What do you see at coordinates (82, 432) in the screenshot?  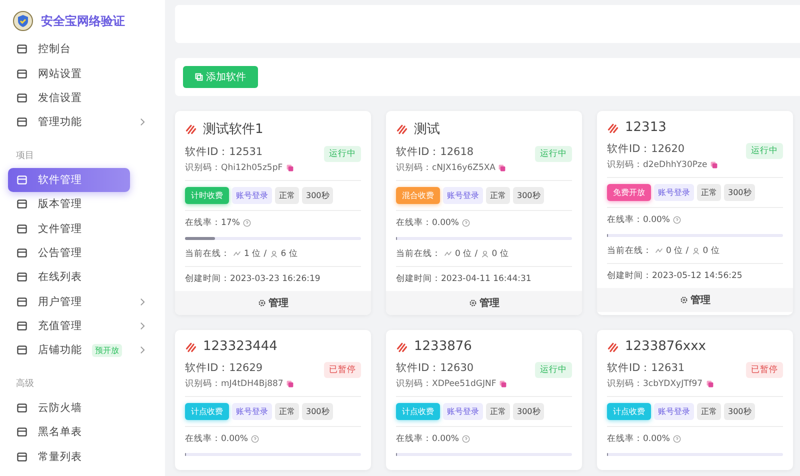 I see `nav-item: 黑名单表` at bounding box center [82, 432].